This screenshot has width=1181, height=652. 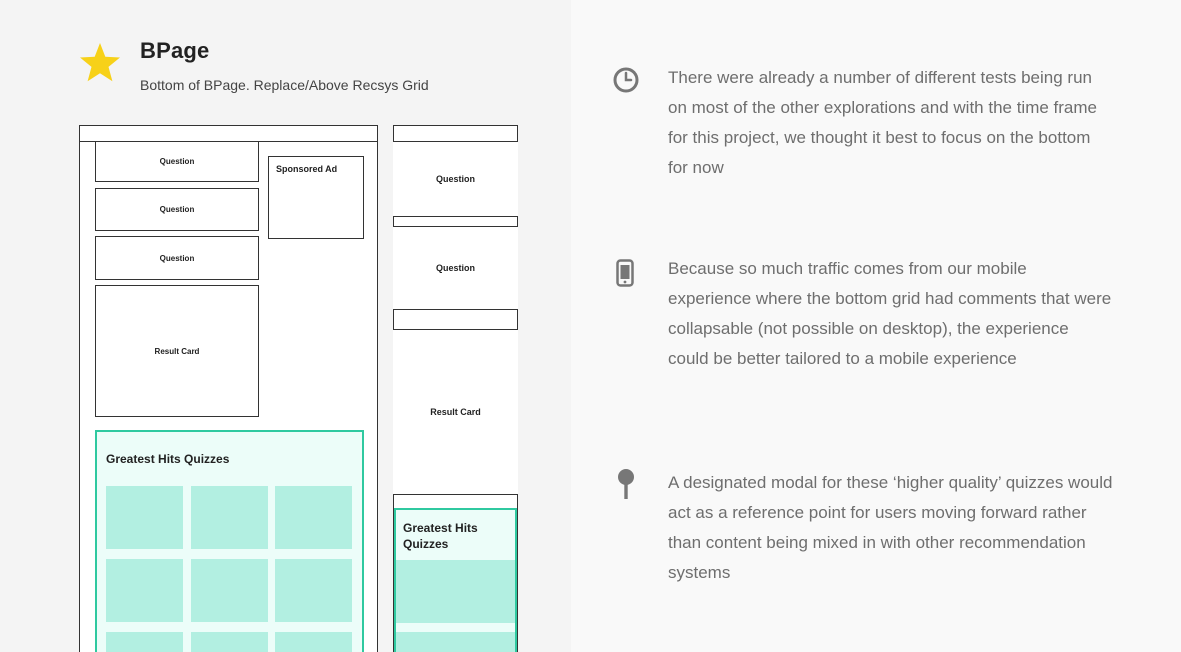 I want to click on clock-icon, so click(x=626, y=80).